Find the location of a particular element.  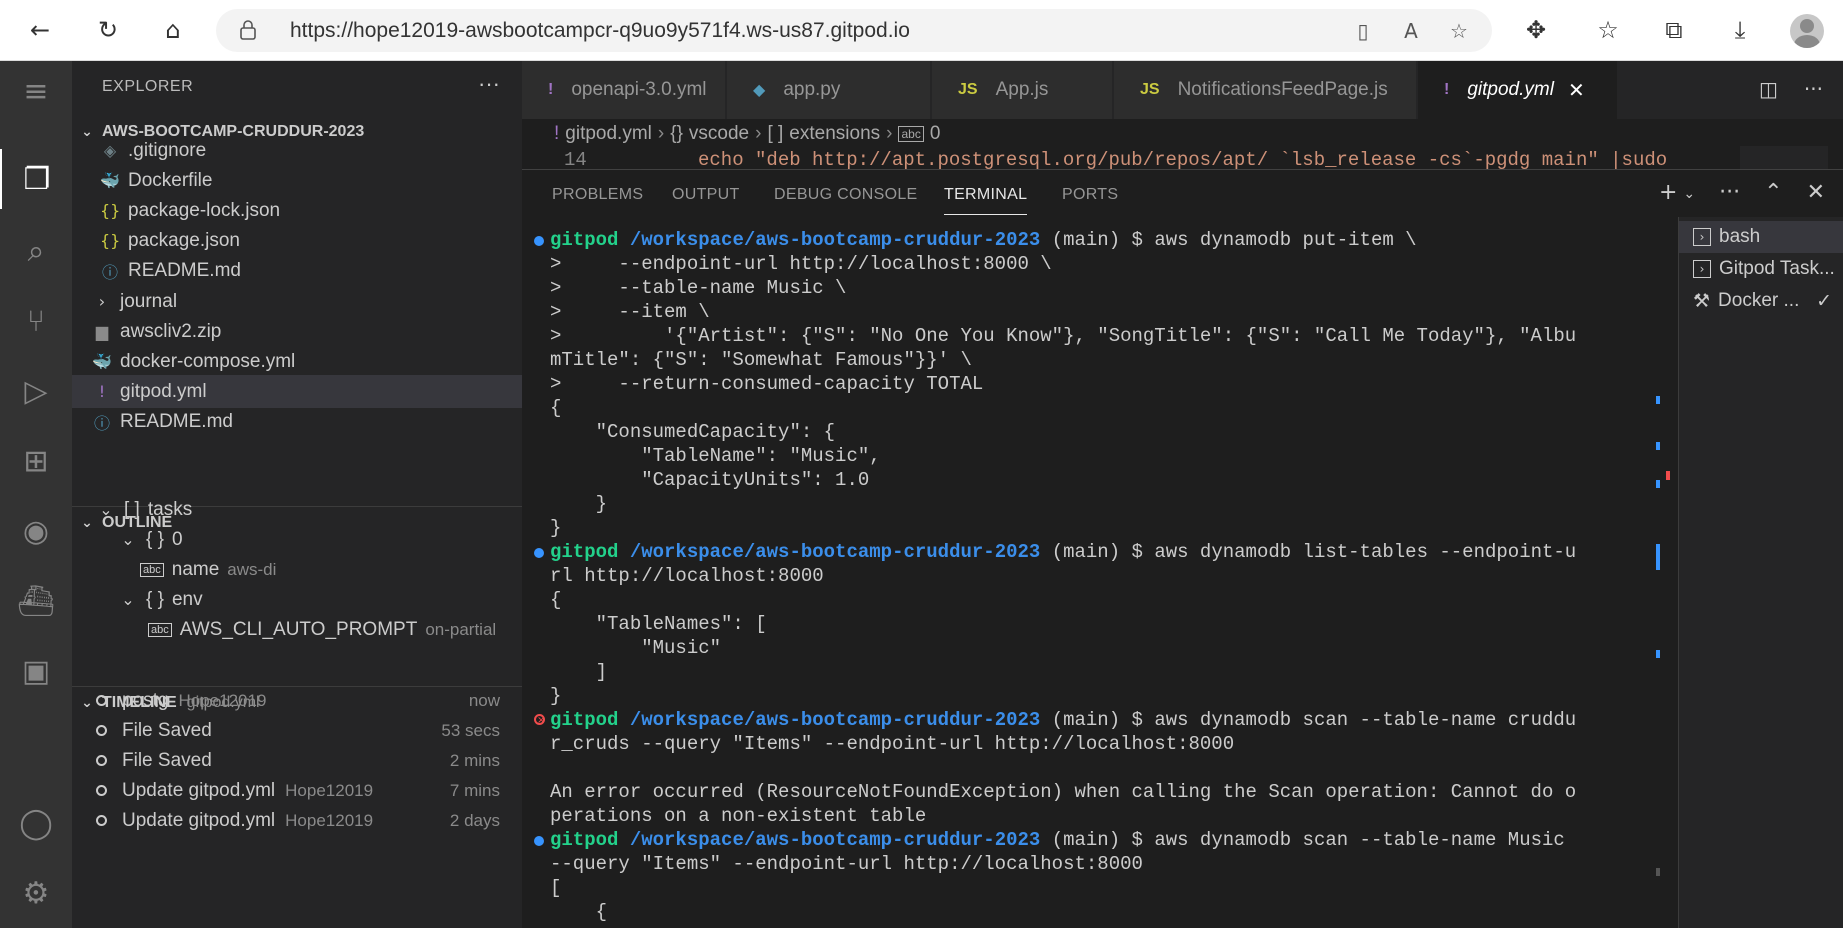

split-editor-icon: ◫ is located at coordinates (1768, 89).